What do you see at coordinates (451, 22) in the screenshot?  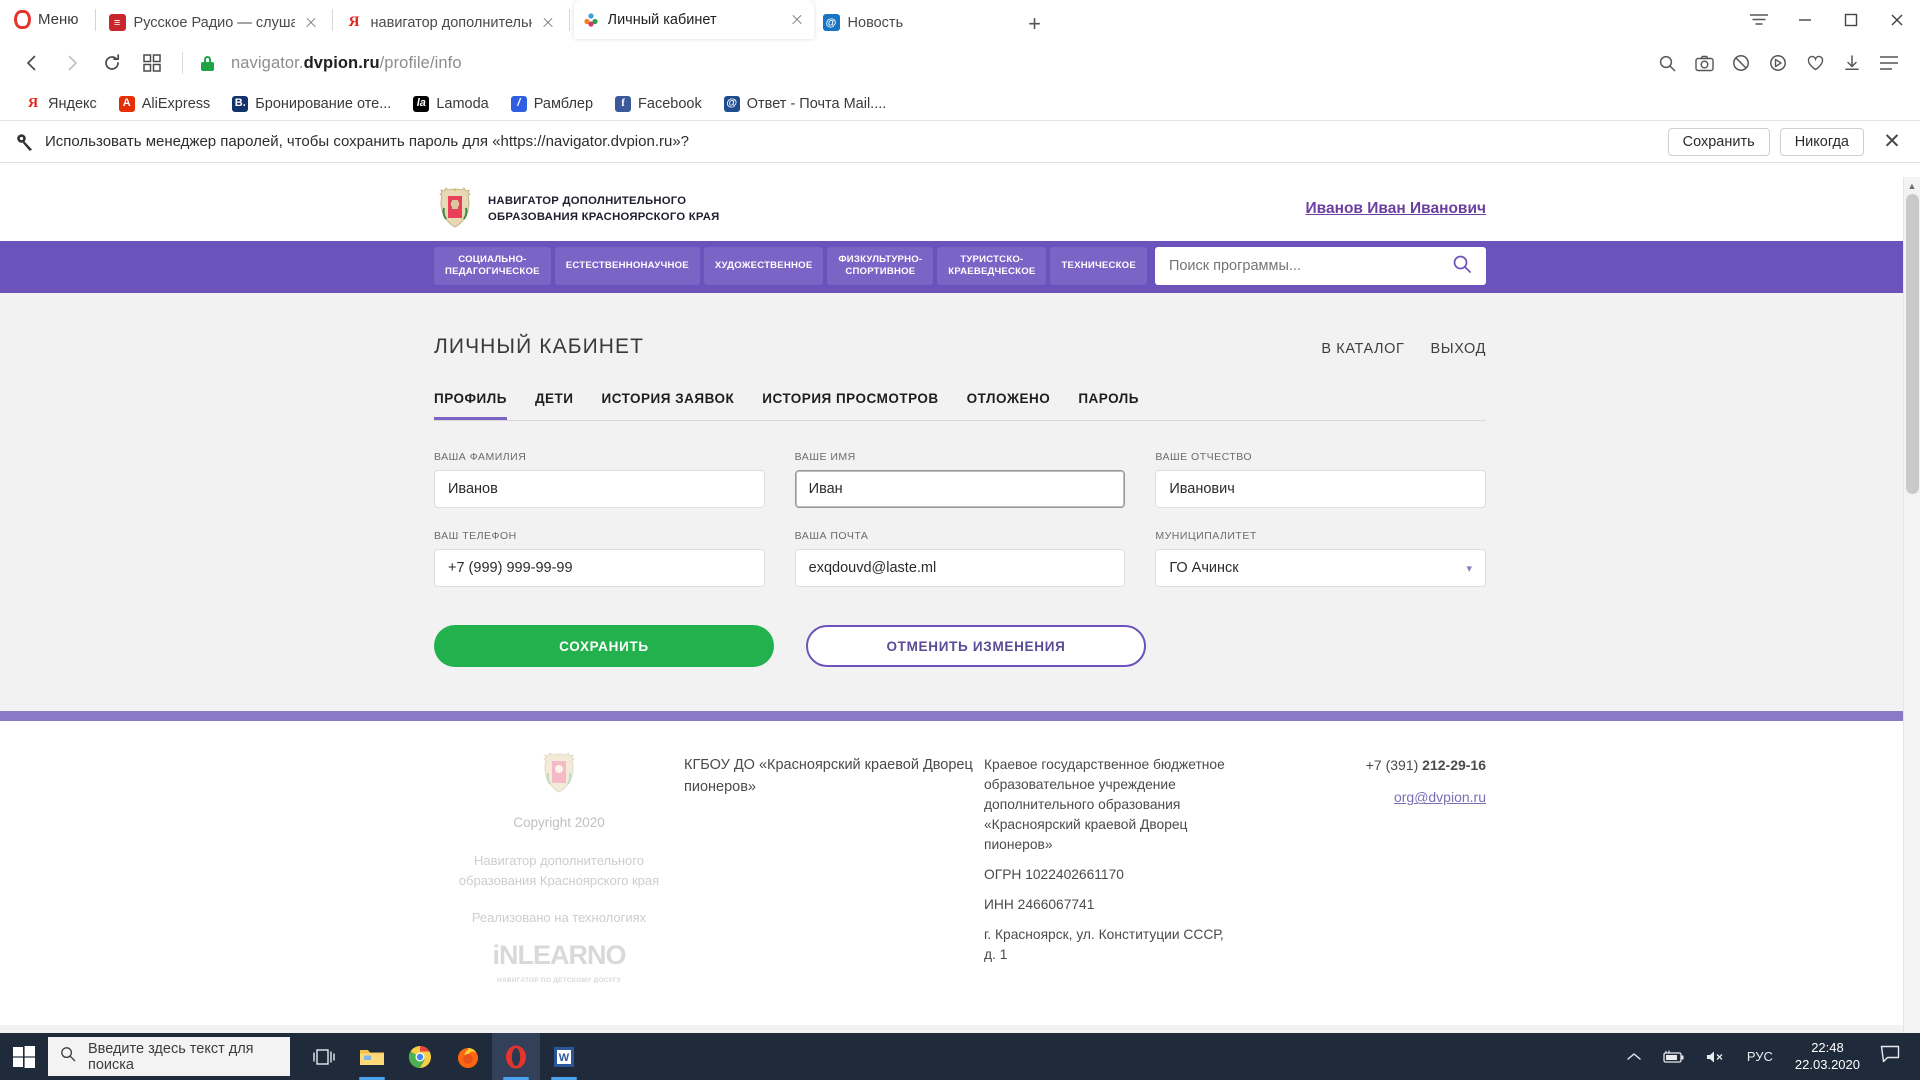 I see `browser-tab-2: Я навигатор дополнительно` at bounding box center [451, 22].